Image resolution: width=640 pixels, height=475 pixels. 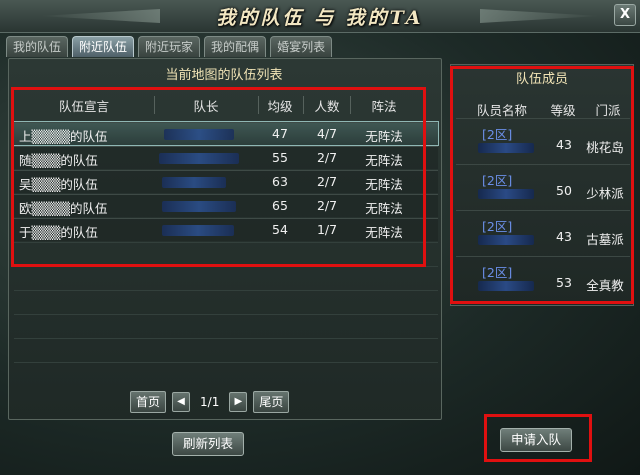 I want to click on team-list-title: 当前地图的队伍列表, so click(x=224, y=75).